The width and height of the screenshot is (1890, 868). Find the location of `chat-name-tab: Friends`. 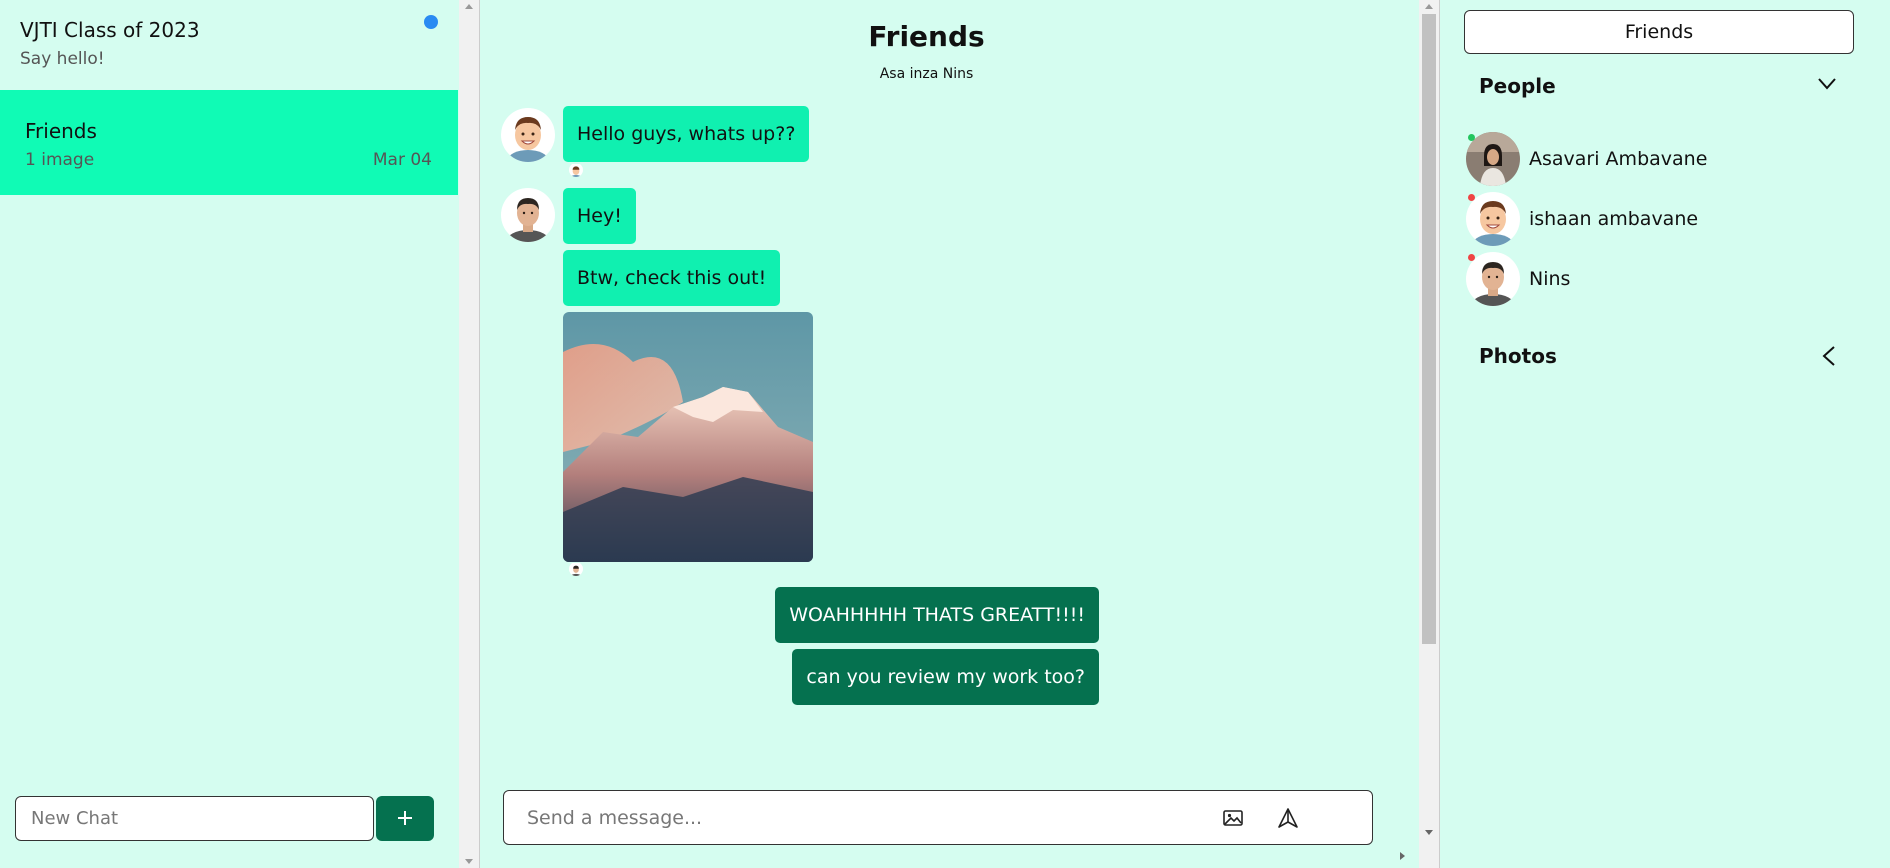

chat-name-tab: Friends is located at coordinates (1659, 32).